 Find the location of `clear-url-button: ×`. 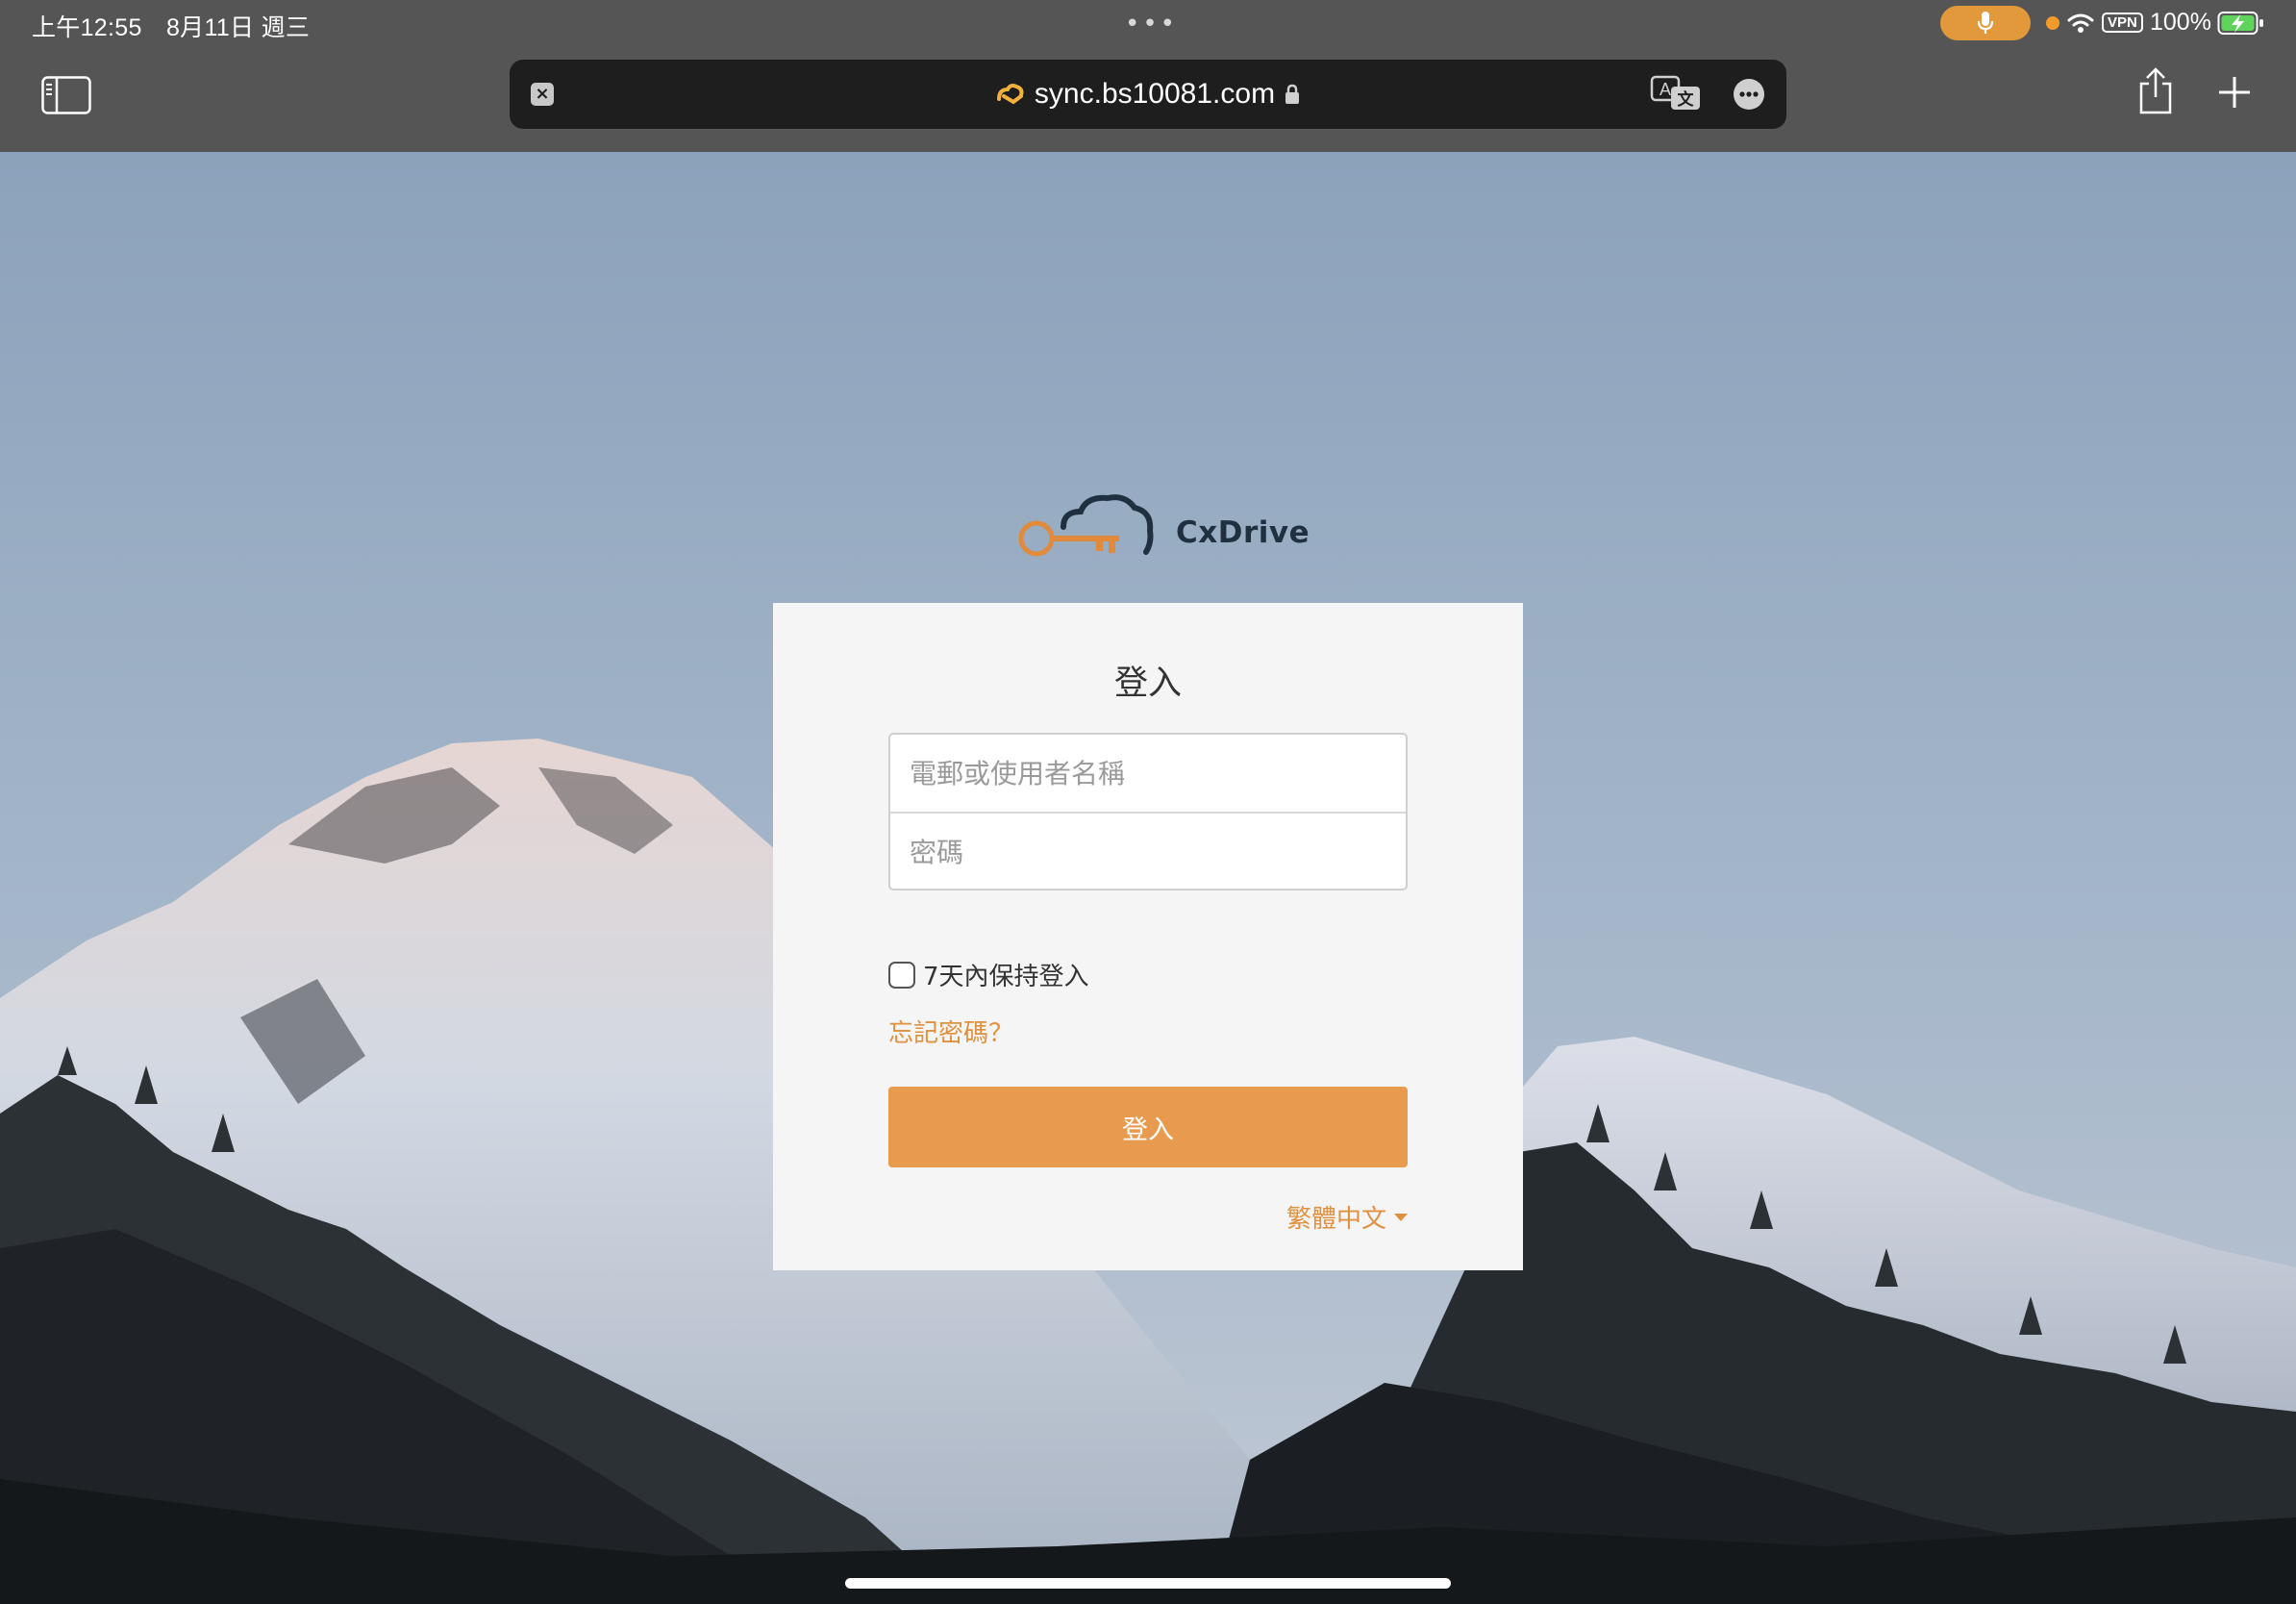

clear-url-button: × is located at coordinates (542, 94).